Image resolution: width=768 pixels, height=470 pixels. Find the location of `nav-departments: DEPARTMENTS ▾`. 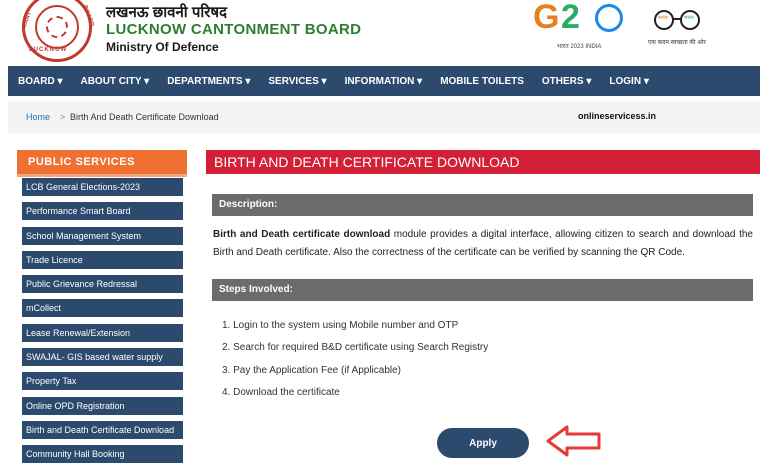

nav-departments: DEPARTMENTS ▾ is located at coordinates (208, 81).